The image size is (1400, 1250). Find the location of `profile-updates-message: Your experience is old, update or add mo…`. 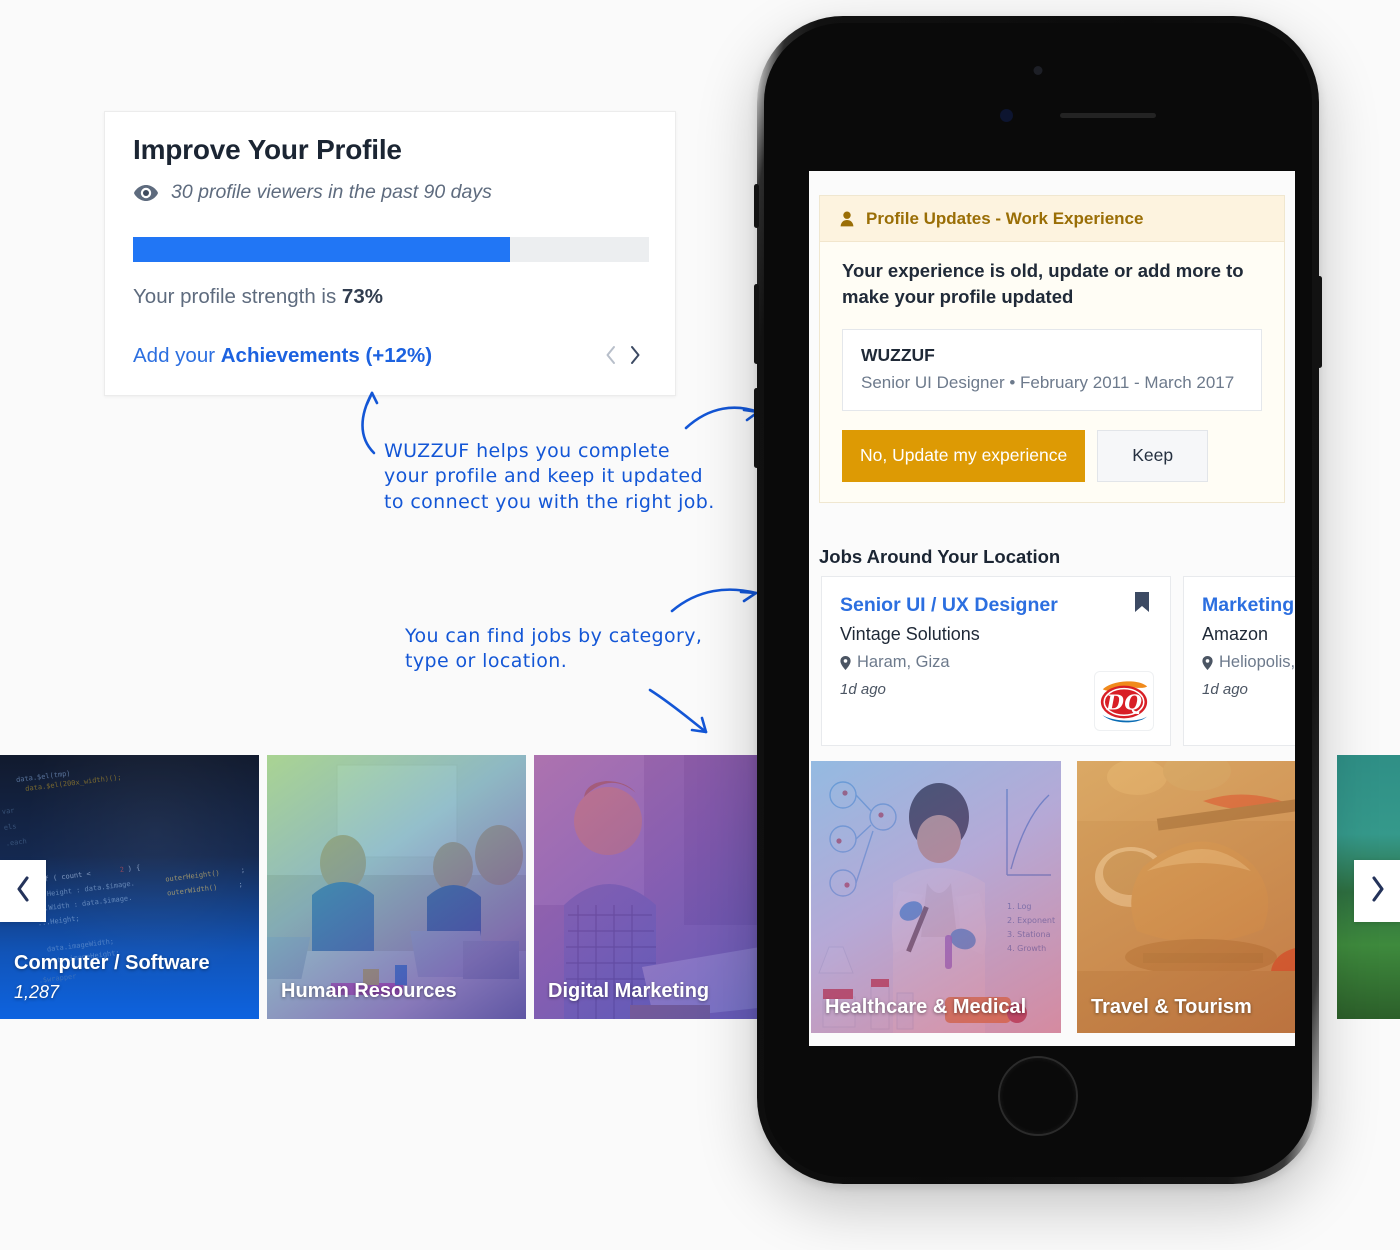

profile-updates-message: Your experience is old, update or add mo… is located at coordinates (1043, 284).